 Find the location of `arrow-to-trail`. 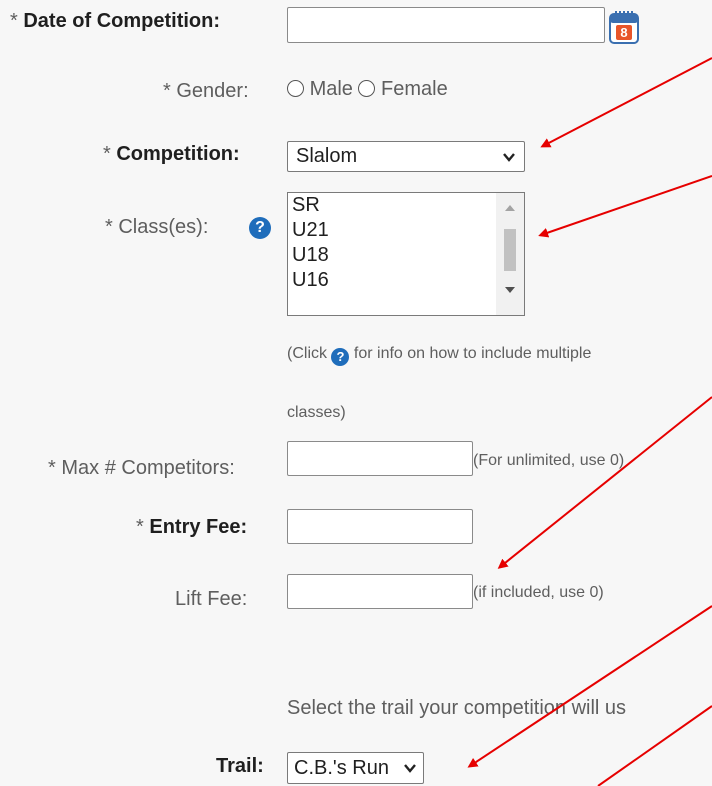

arrow-to-trail is located at coordinates (589, 686).